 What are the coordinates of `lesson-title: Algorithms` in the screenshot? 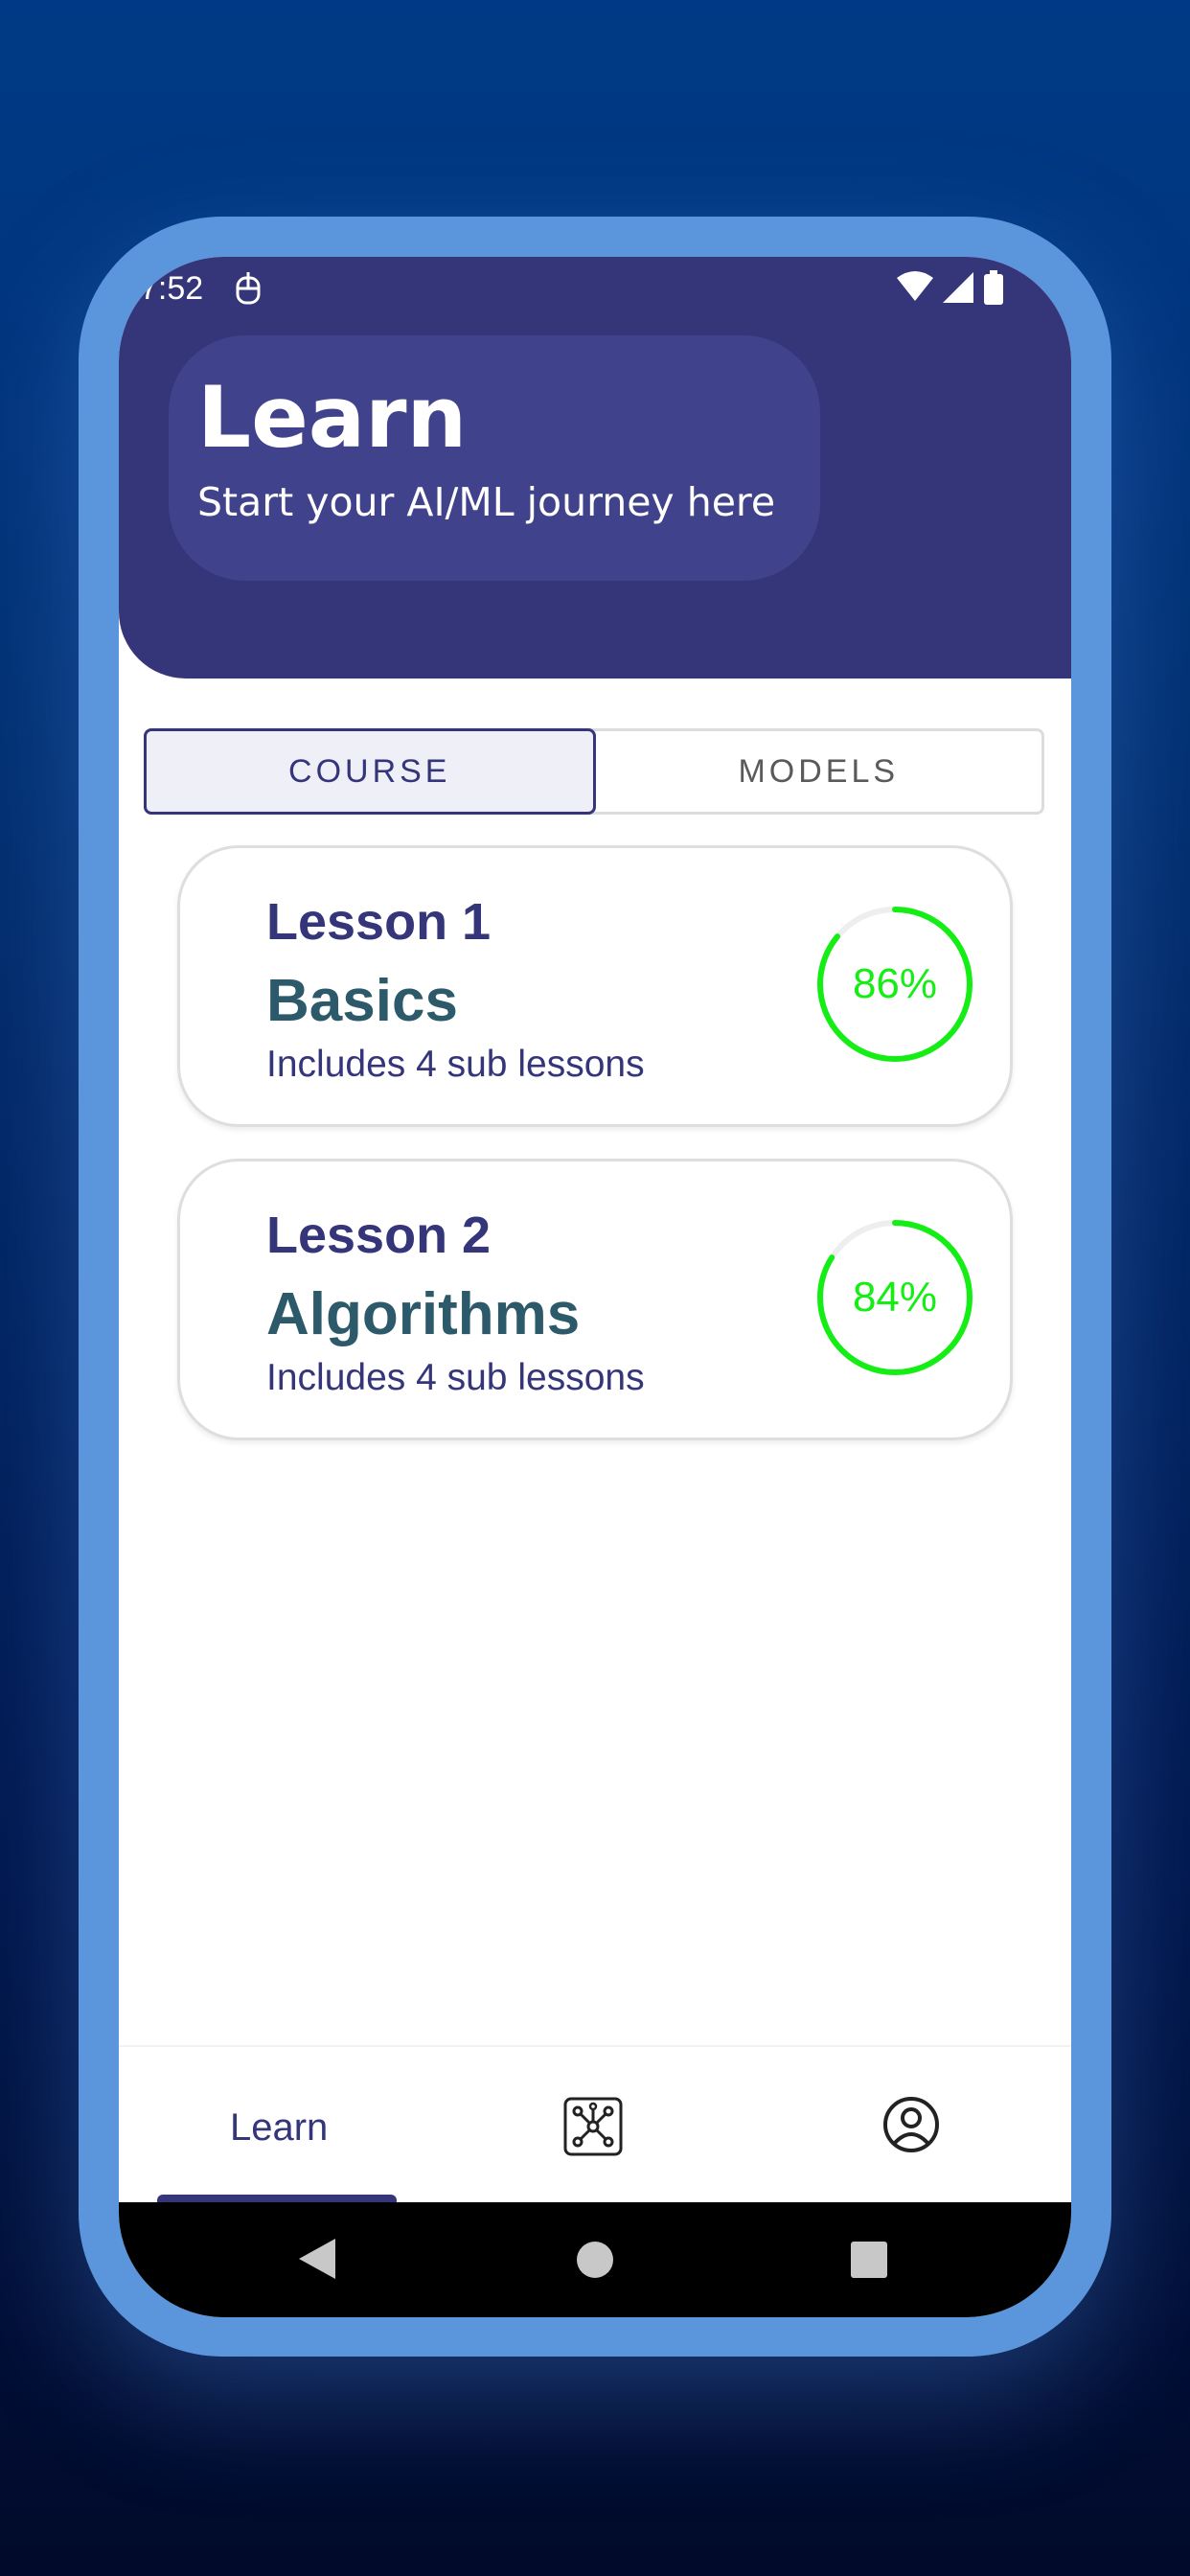 It's located at (424, 1314).